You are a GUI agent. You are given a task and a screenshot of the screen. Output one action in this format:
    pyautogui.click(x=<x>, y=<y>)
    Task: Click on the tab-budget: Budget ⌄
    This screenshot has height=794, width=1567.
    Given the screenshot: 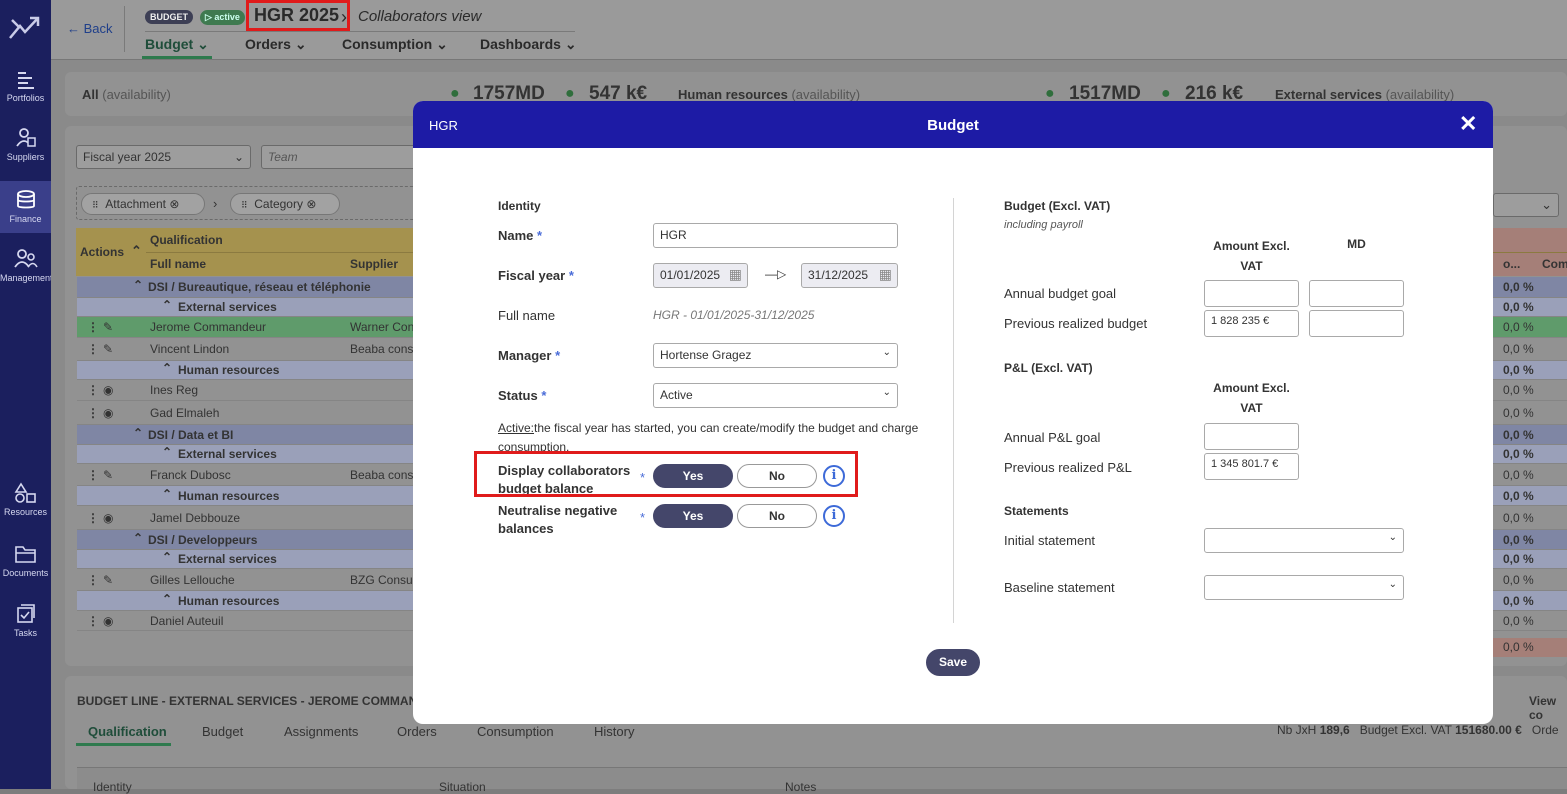 What is the action you would take?
    pyautogui.click(x=177, y=44)
    